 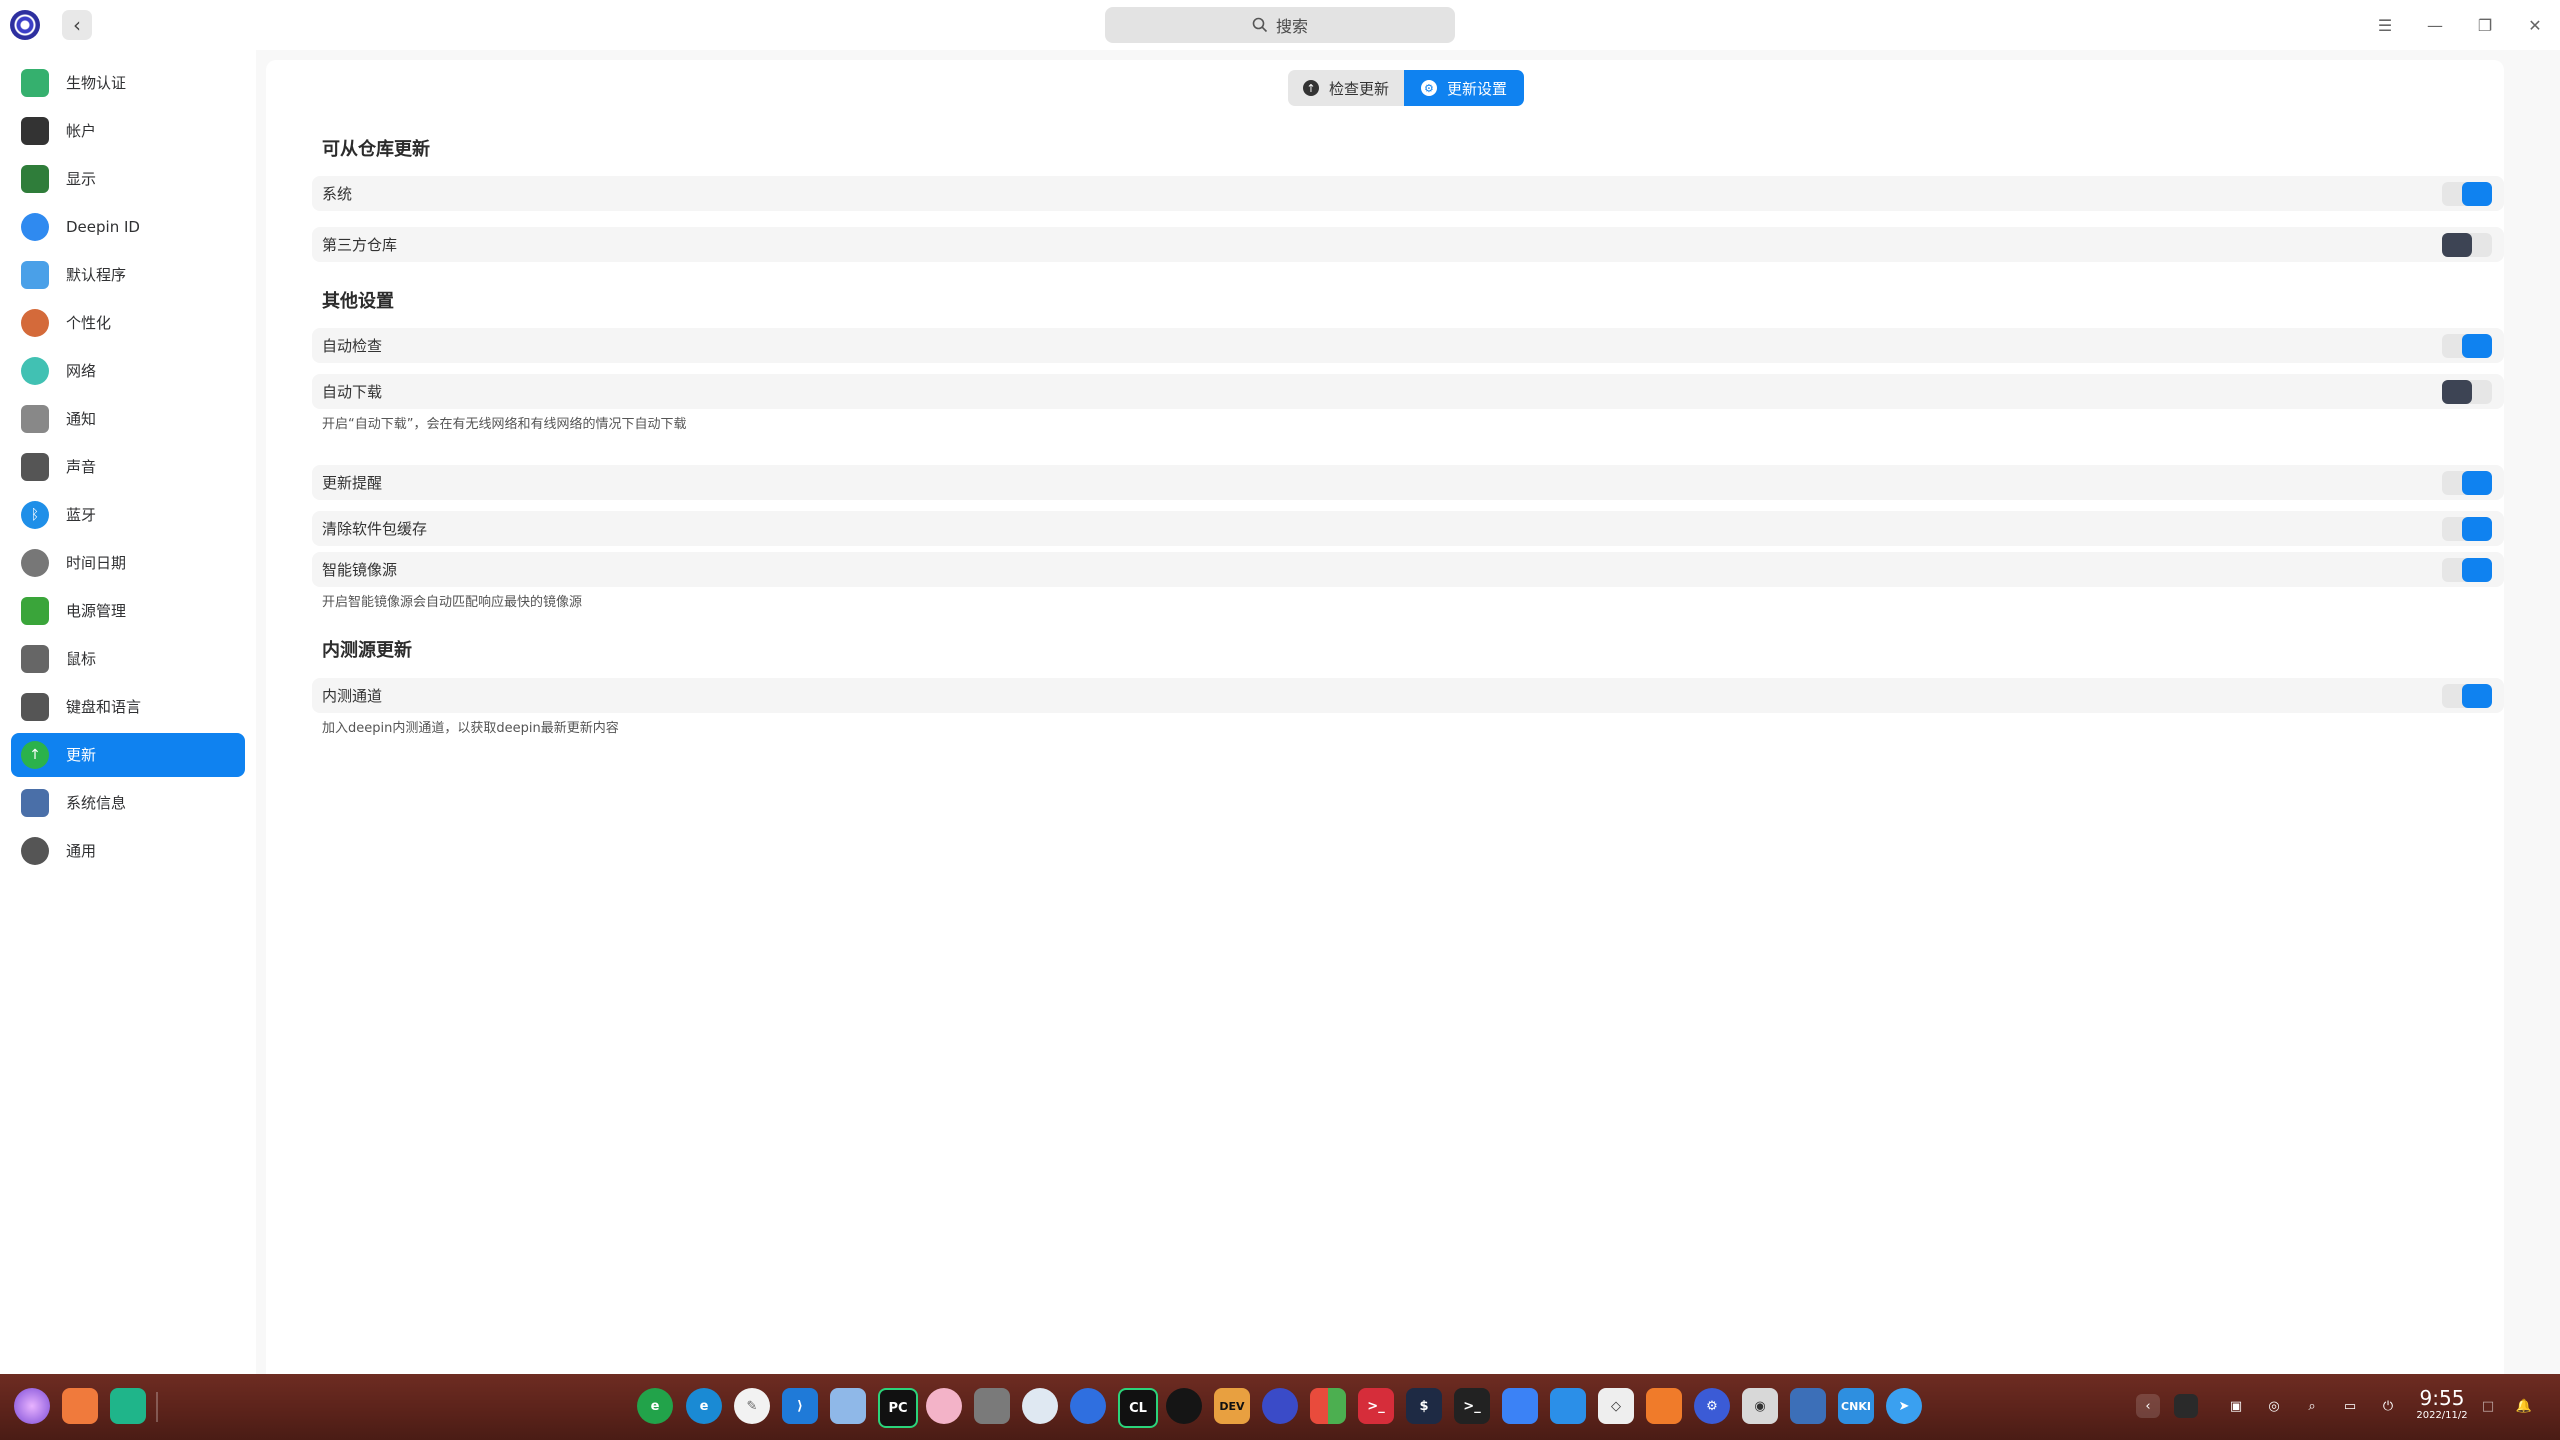 What do you see at coordinates (1520, 1406) in the screenshot?
I see `app-store-icon` at bounding box center [1520, 1406].